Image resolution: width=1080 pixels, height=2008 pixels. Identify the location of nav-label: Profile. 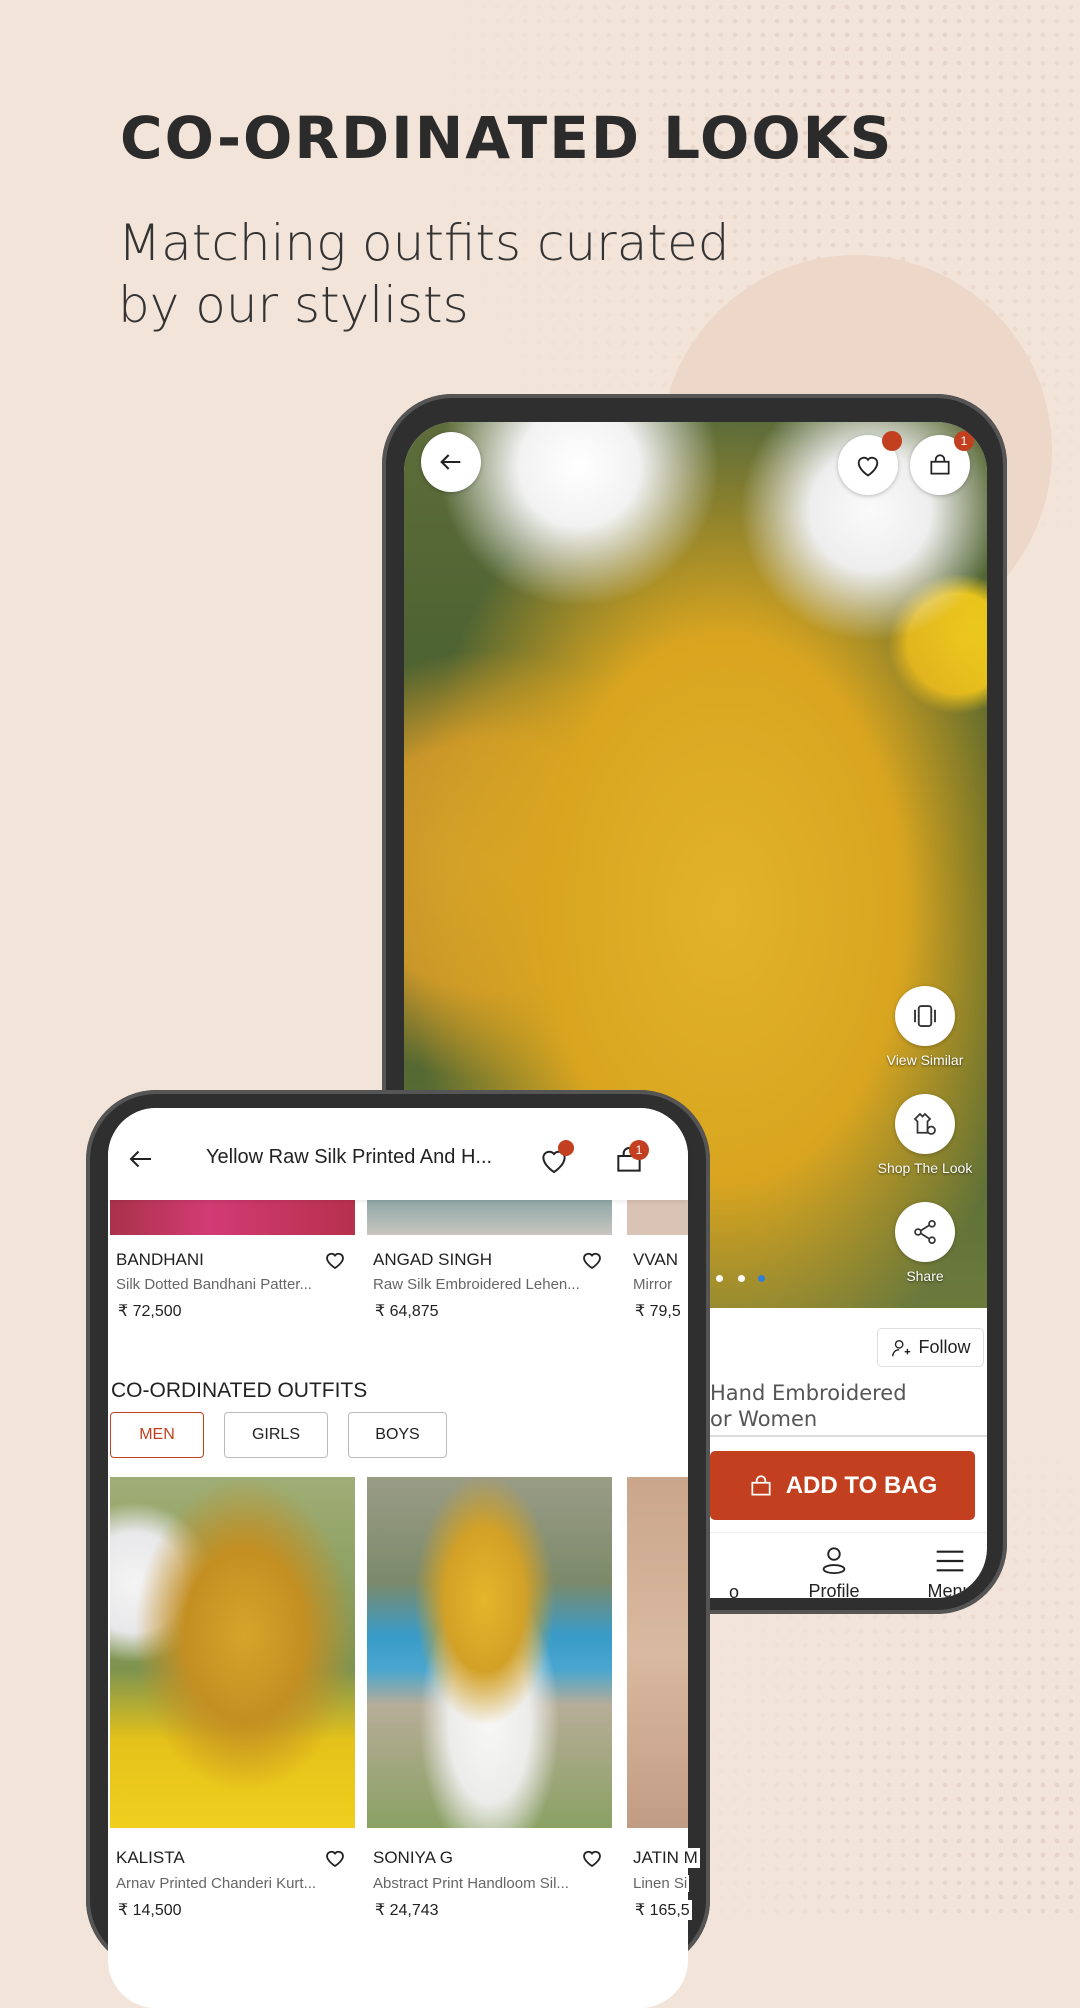
(834, 1589).